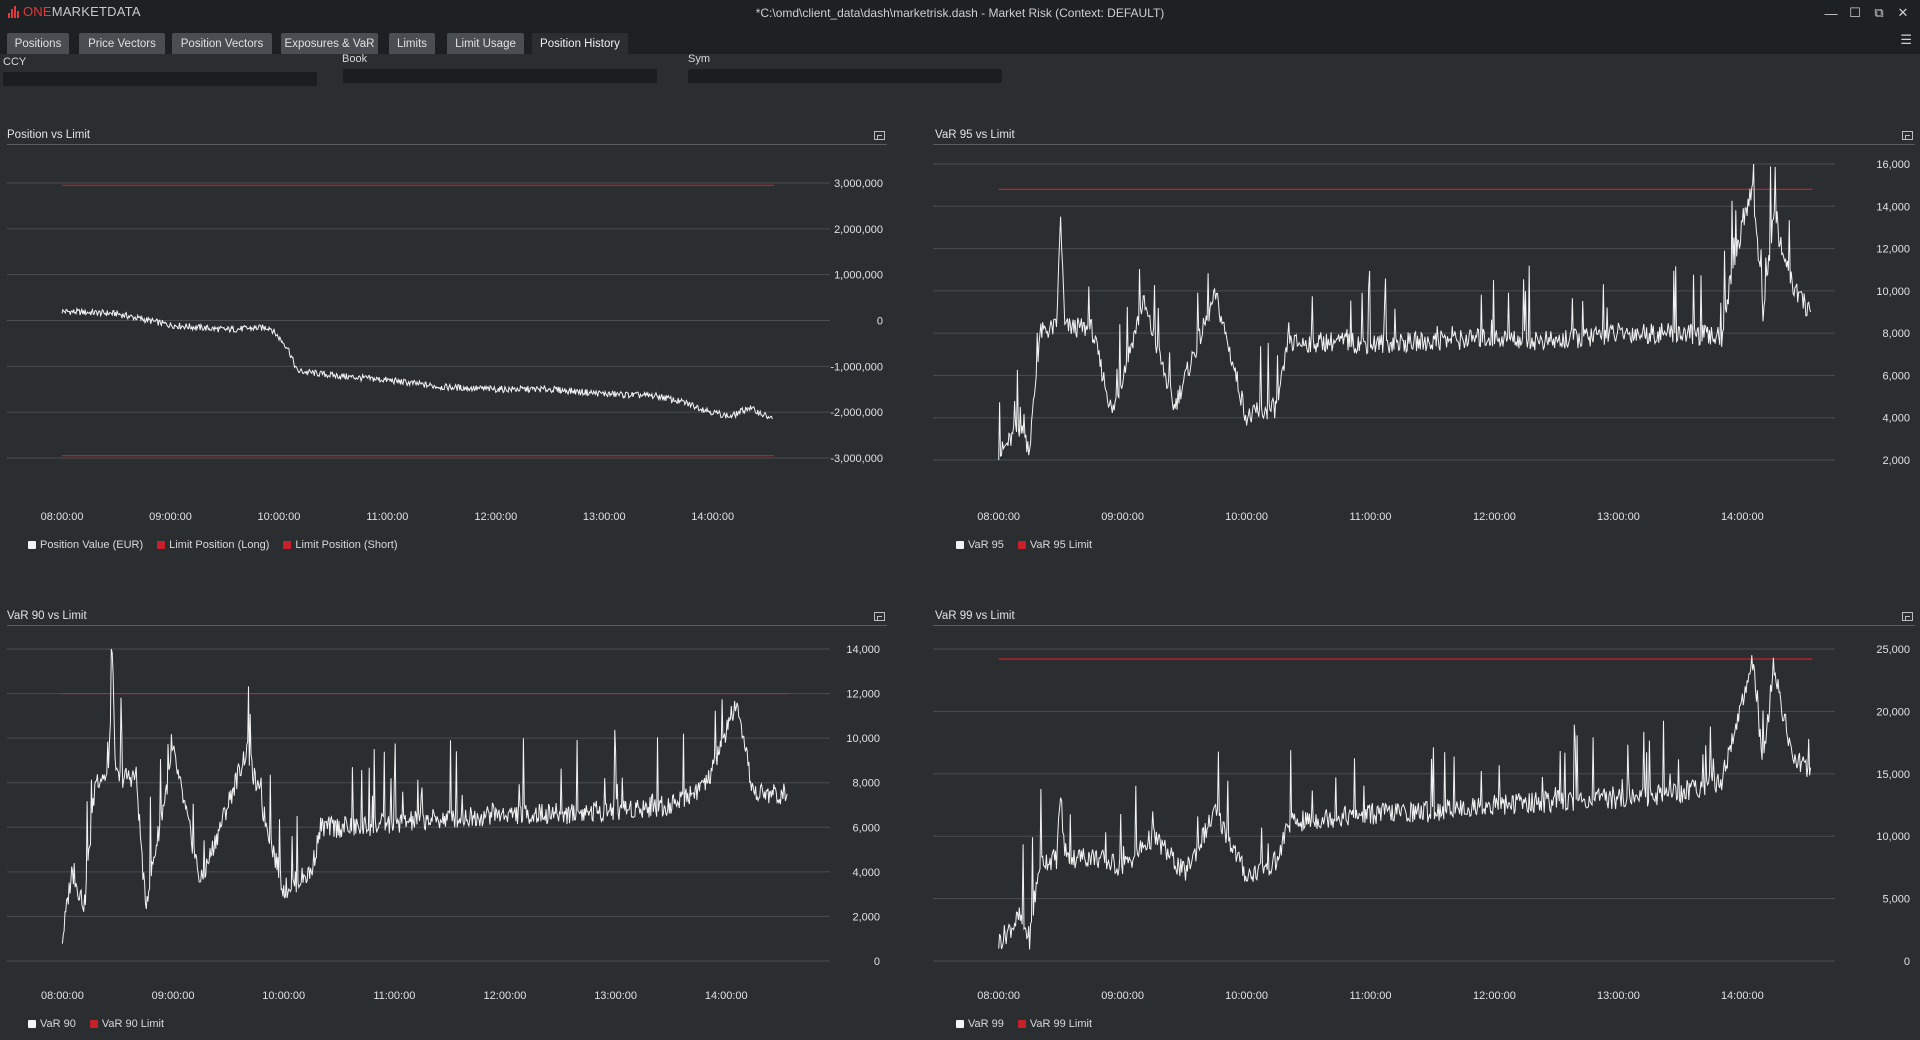  Describe the element at coordinates (1893, 650) in the screenshot. I see `y-tick-label: 25,000` at that location.